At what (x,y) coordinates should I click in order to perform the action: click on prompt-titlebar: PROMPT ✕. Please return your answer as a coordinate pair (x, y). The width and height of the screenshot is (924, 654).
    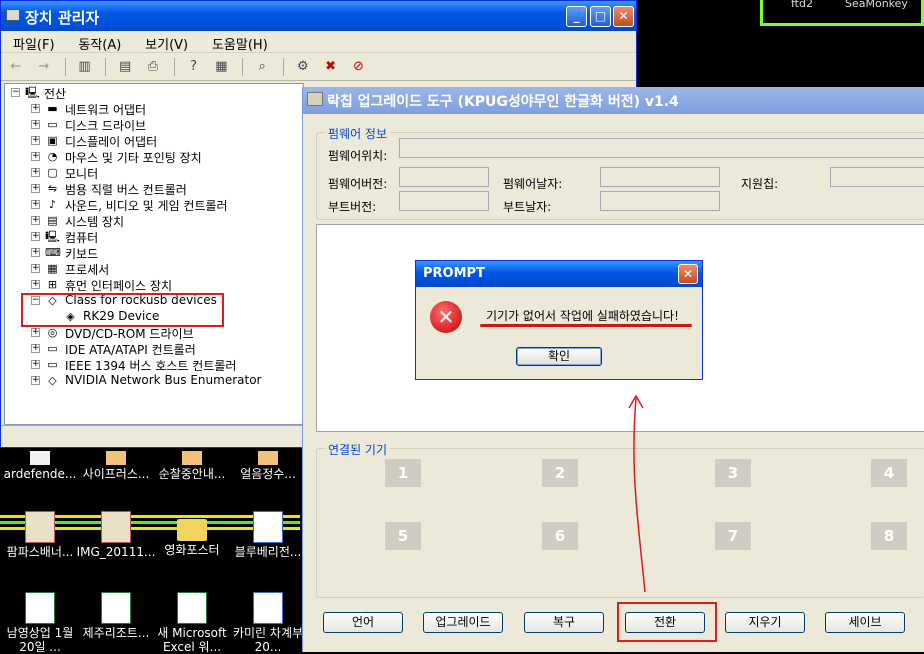
    Looking at the image, I should click on (559, 274).